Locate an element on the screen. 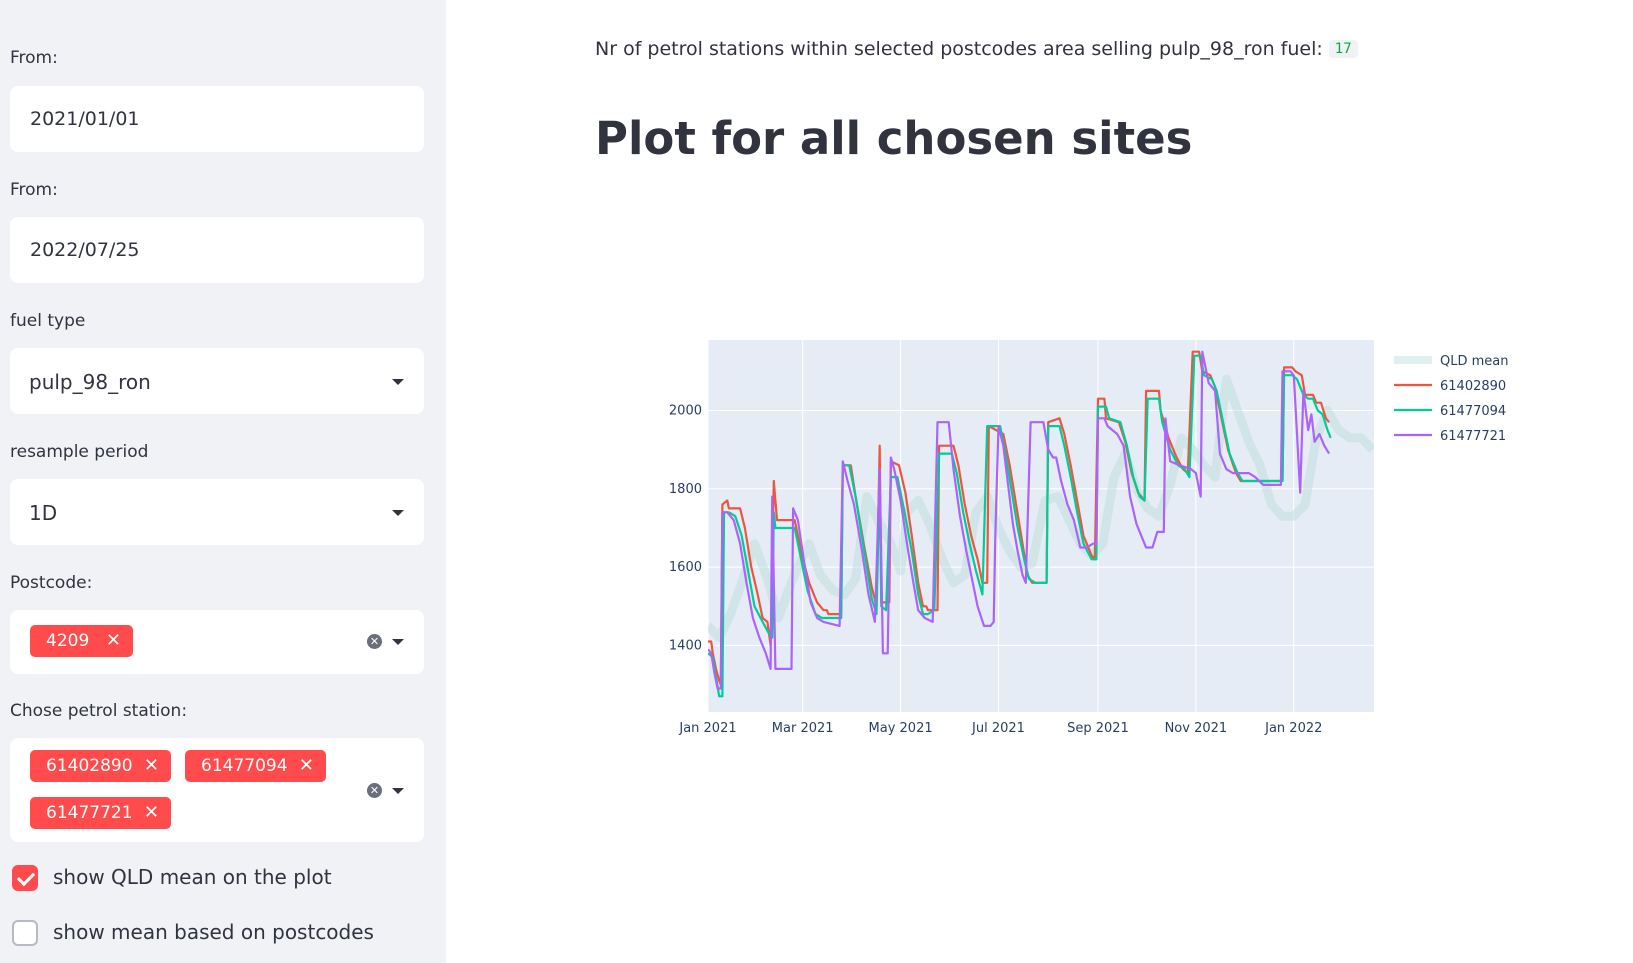  legend-item: QLD mean is located at coordinates (1474, 361).